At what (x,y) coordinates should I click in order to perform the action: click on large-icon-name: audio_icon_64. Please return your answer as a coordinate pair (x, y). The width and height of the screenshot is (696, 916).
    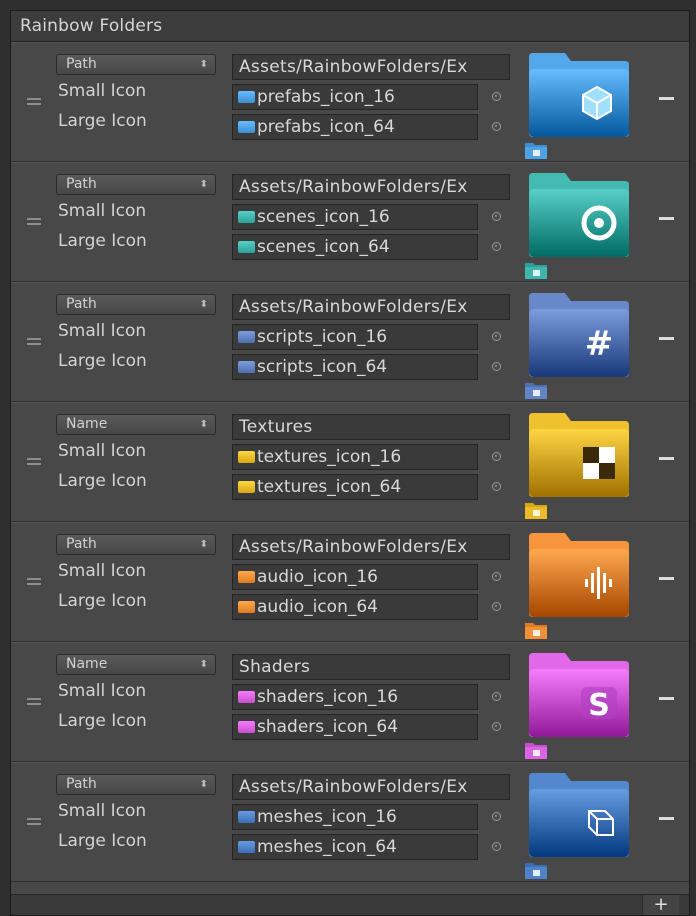
    Looking at the image, I should click on (317, 607).